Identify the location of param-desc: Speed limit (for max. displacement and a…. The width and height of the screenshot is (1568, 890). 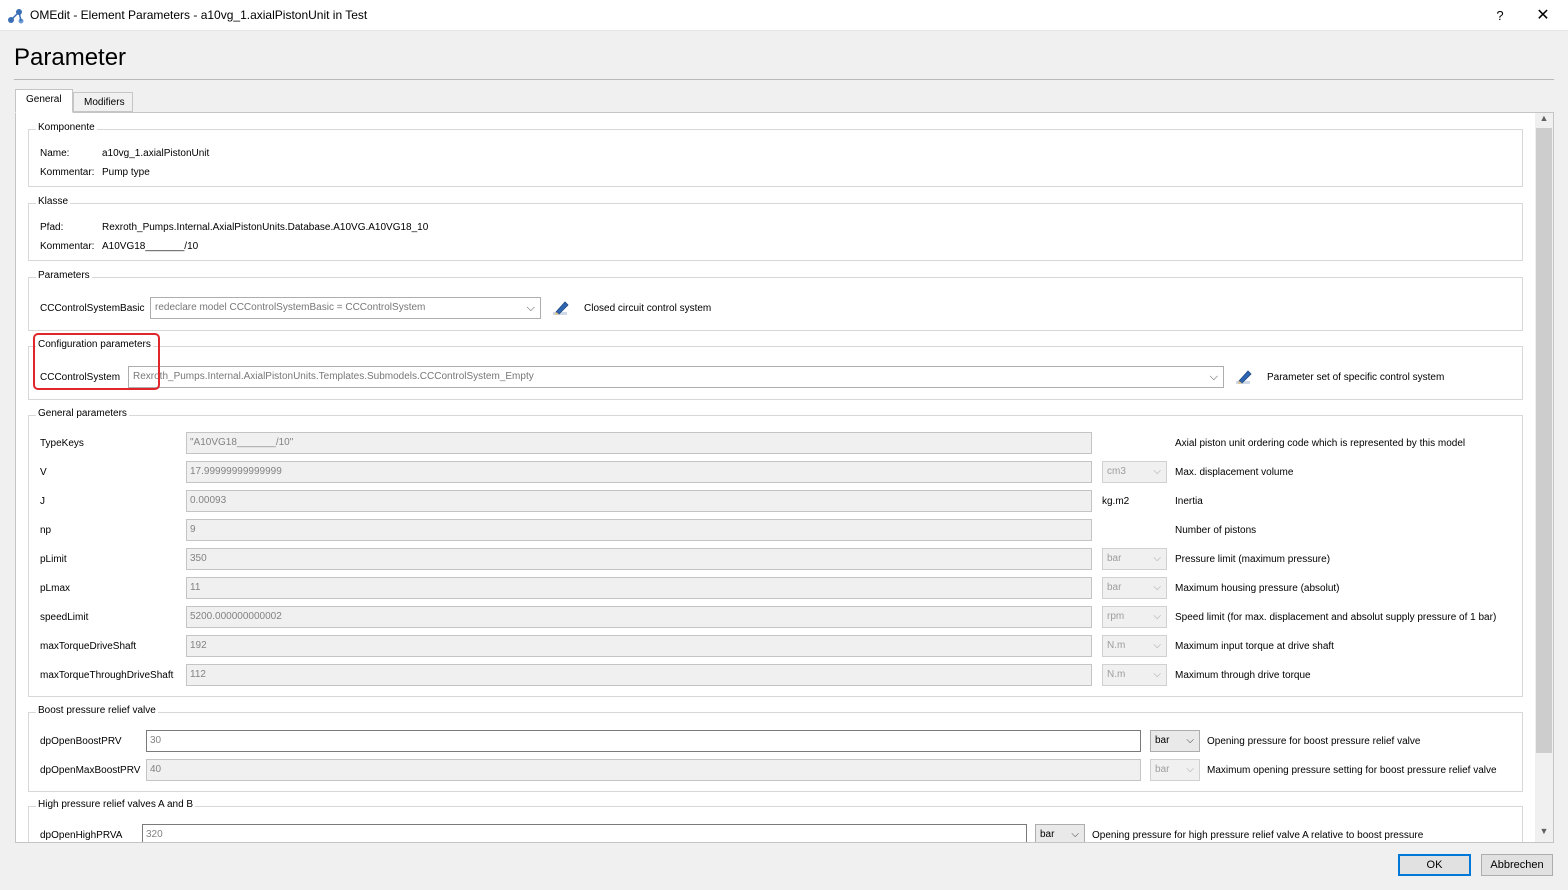
(1336, 617).